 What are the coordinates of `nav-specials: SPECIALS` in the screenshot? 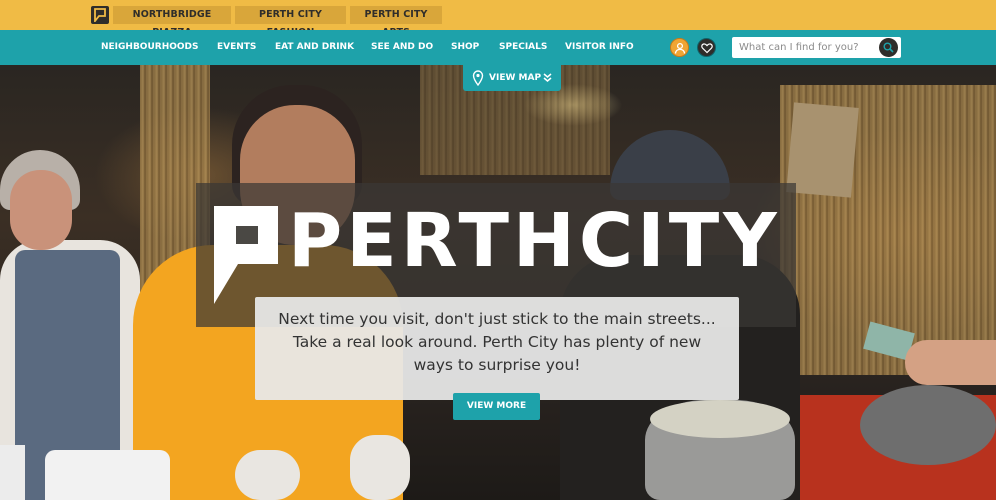 It's located at (523, 47).